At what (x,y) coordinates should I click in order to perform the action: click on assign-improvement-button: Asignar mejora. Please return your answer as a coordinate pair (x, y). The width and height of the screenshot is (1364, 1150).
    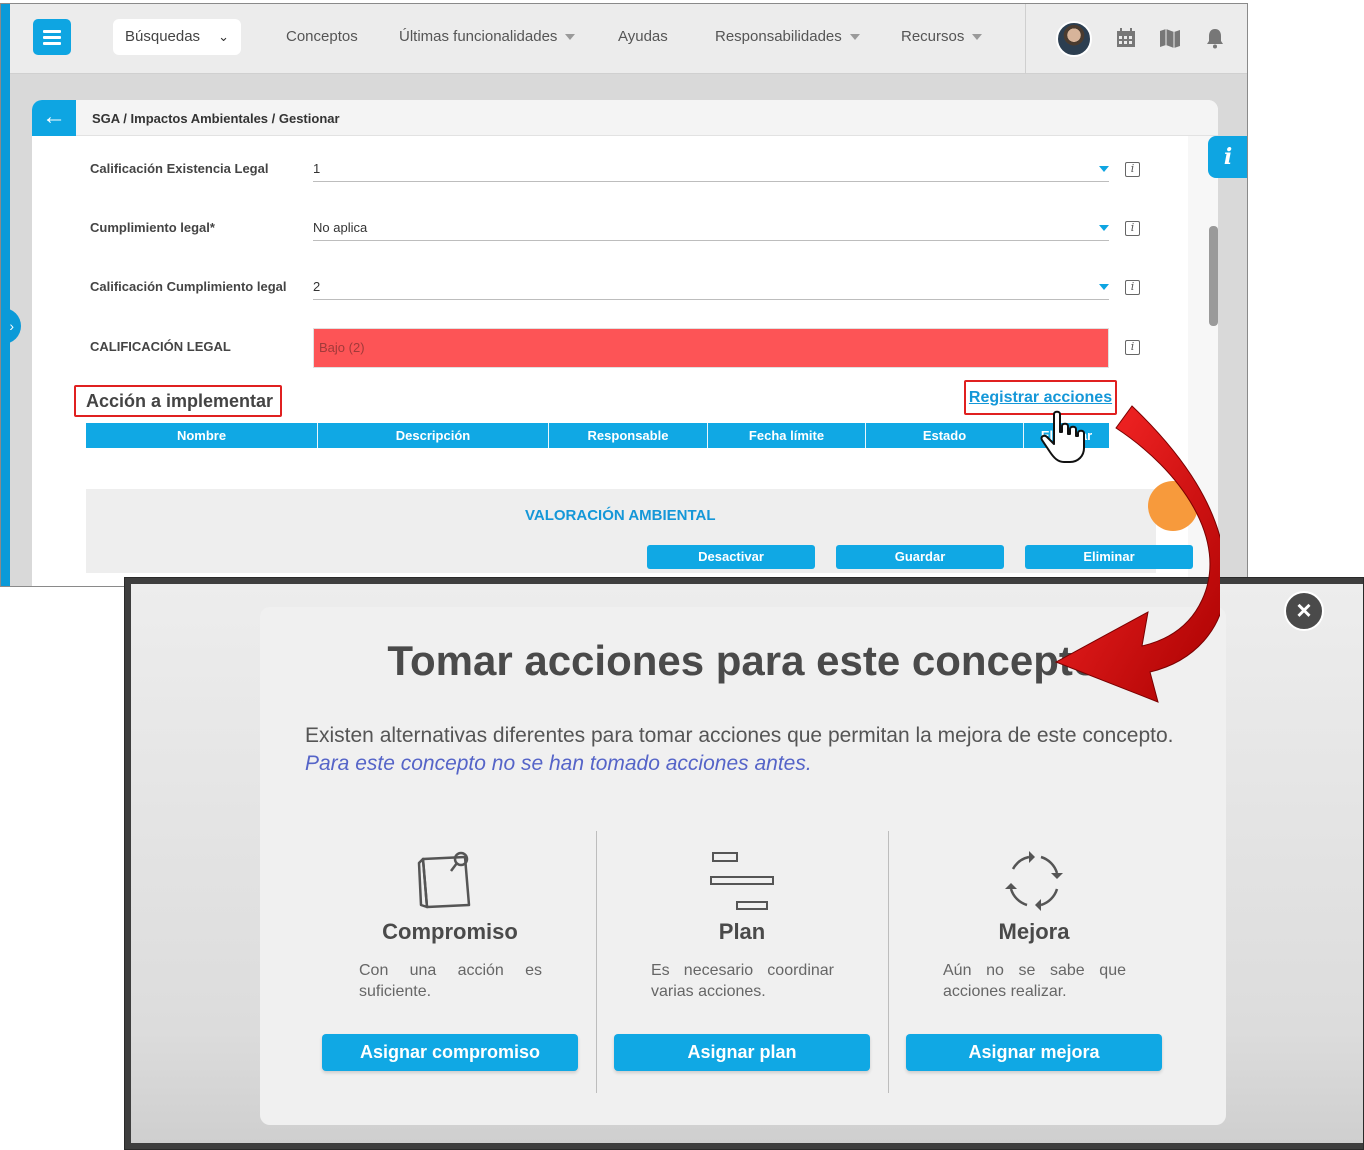
    Looking at the image, I should click on (1034, 1052).